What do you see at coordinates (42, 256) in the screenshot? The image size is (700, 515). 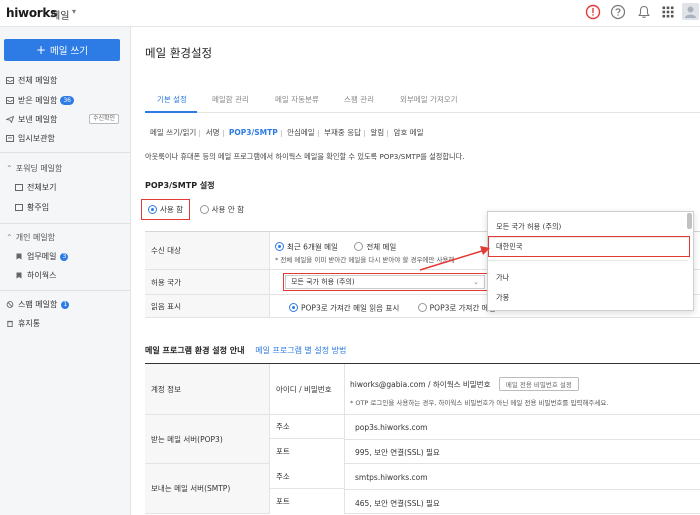 I see `sidebar-item-work-mail: 업무메일 3` at bounding box center [42, 256].